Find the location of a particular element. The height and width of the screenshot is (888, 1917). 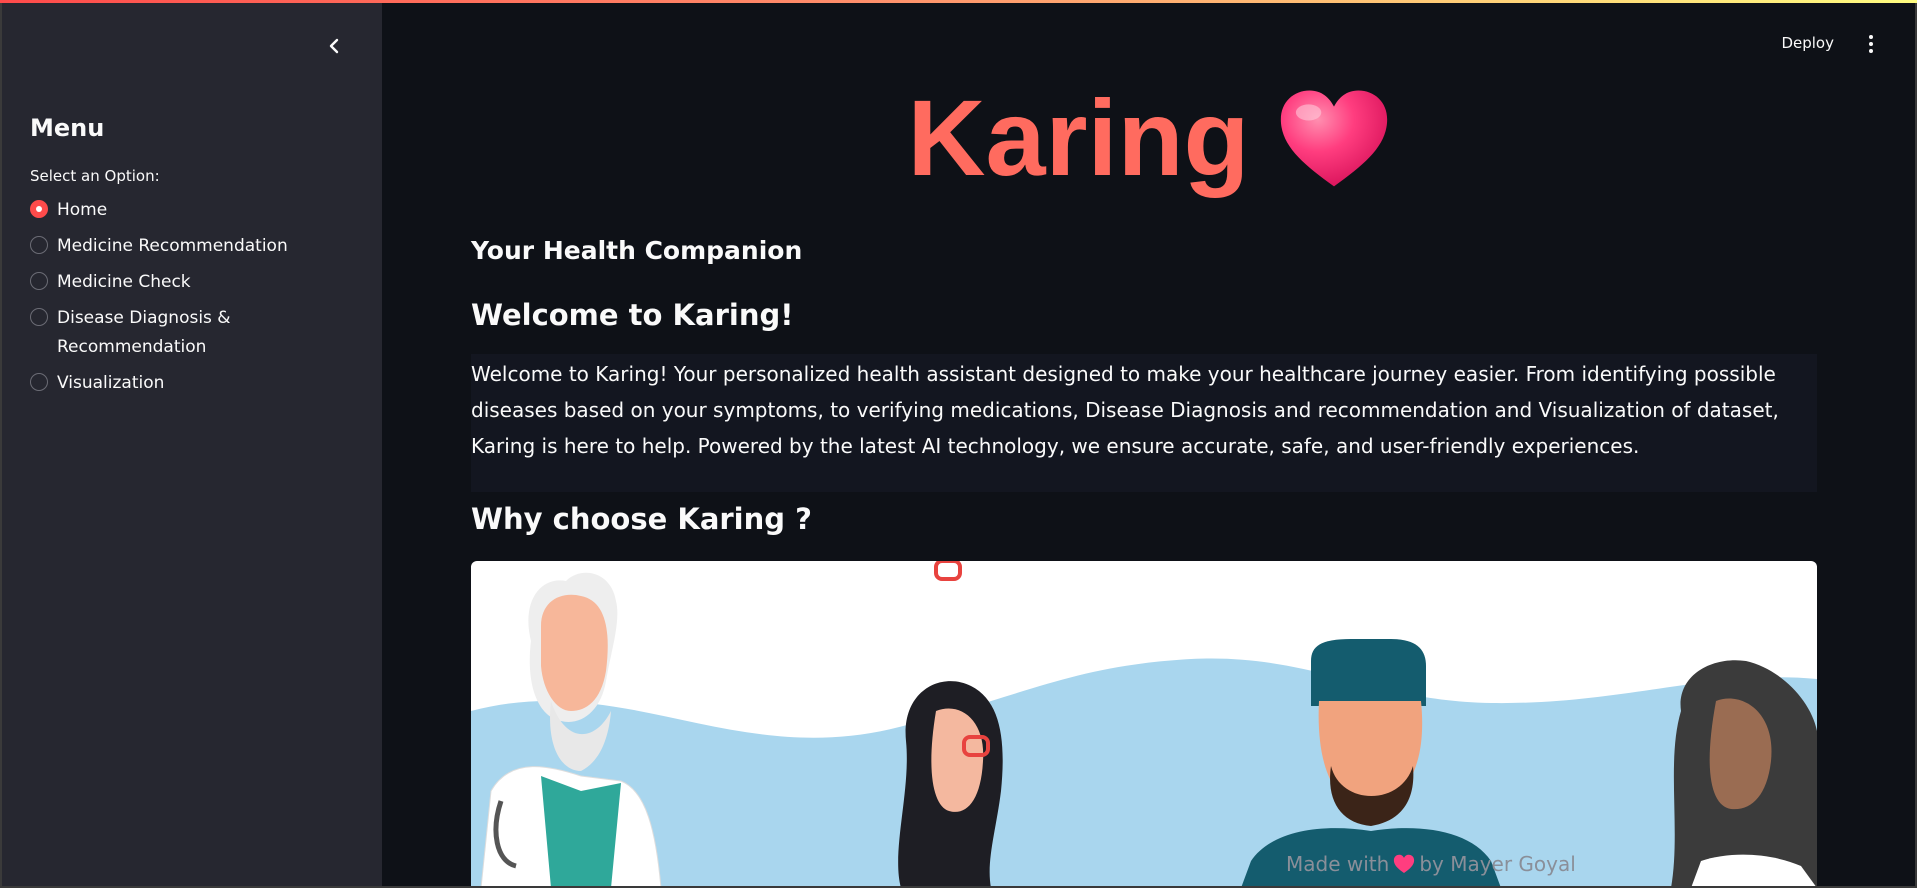

radio-option-label: Medicine Check is located at coordinates (124, 282).